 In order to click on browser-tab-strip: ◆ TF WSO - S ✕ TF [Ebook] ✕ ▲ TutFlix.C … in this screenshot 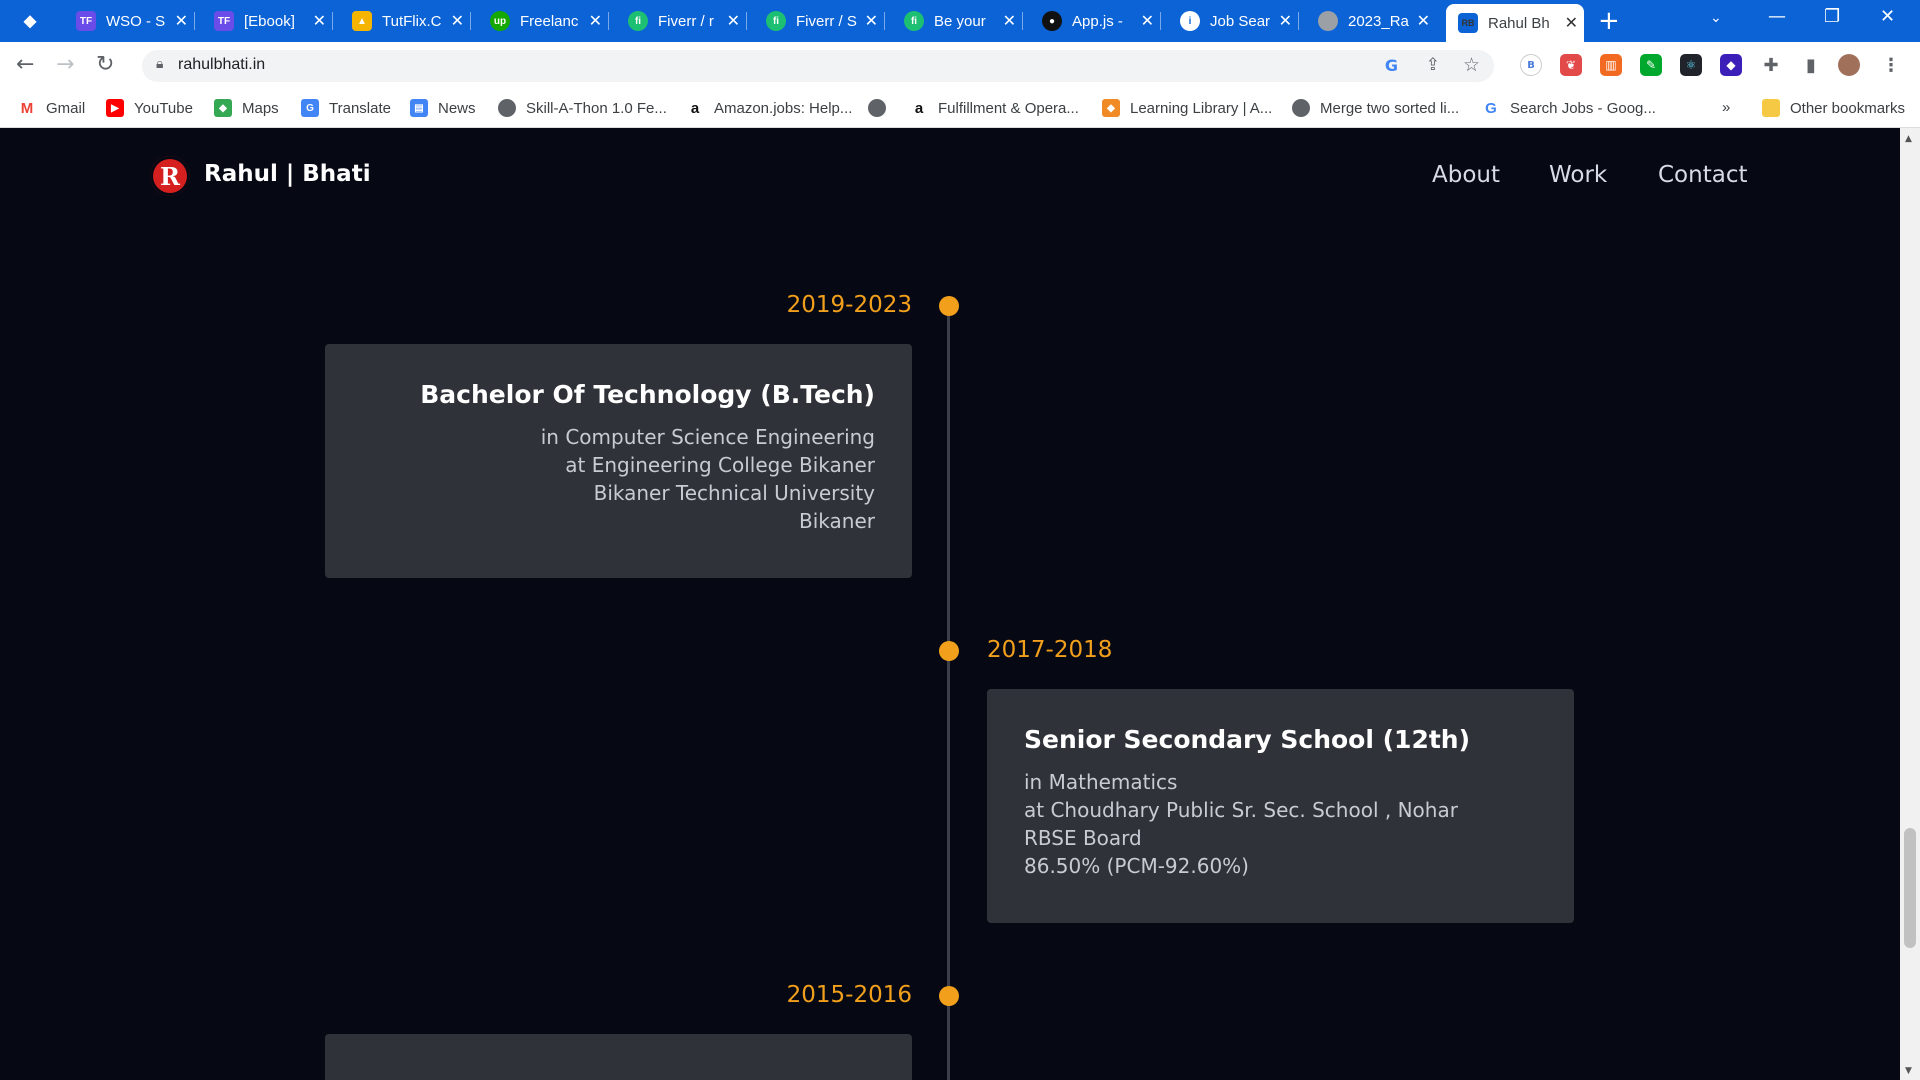, I will do `click(960, 21)`.